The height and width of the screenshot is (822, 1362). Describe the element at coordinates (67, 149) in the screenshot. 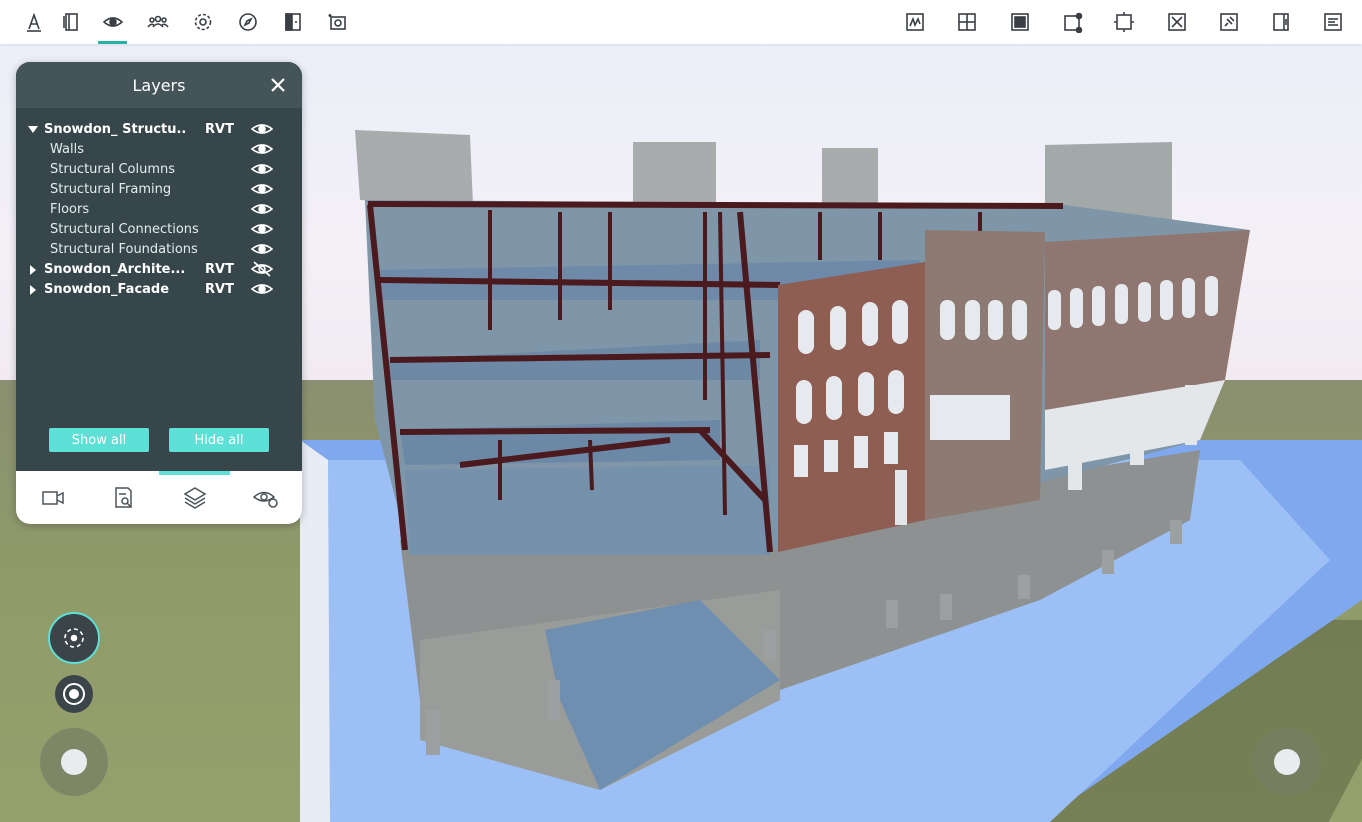

I see `layer-name: Walls` at that location.